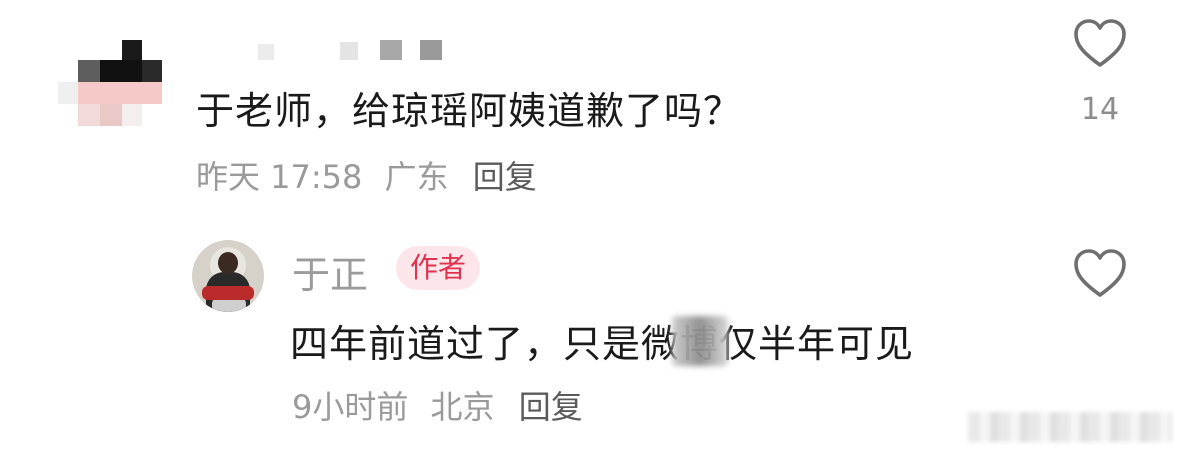  I want to click on comment-time: 昨天 17:58, so click(279, 177).